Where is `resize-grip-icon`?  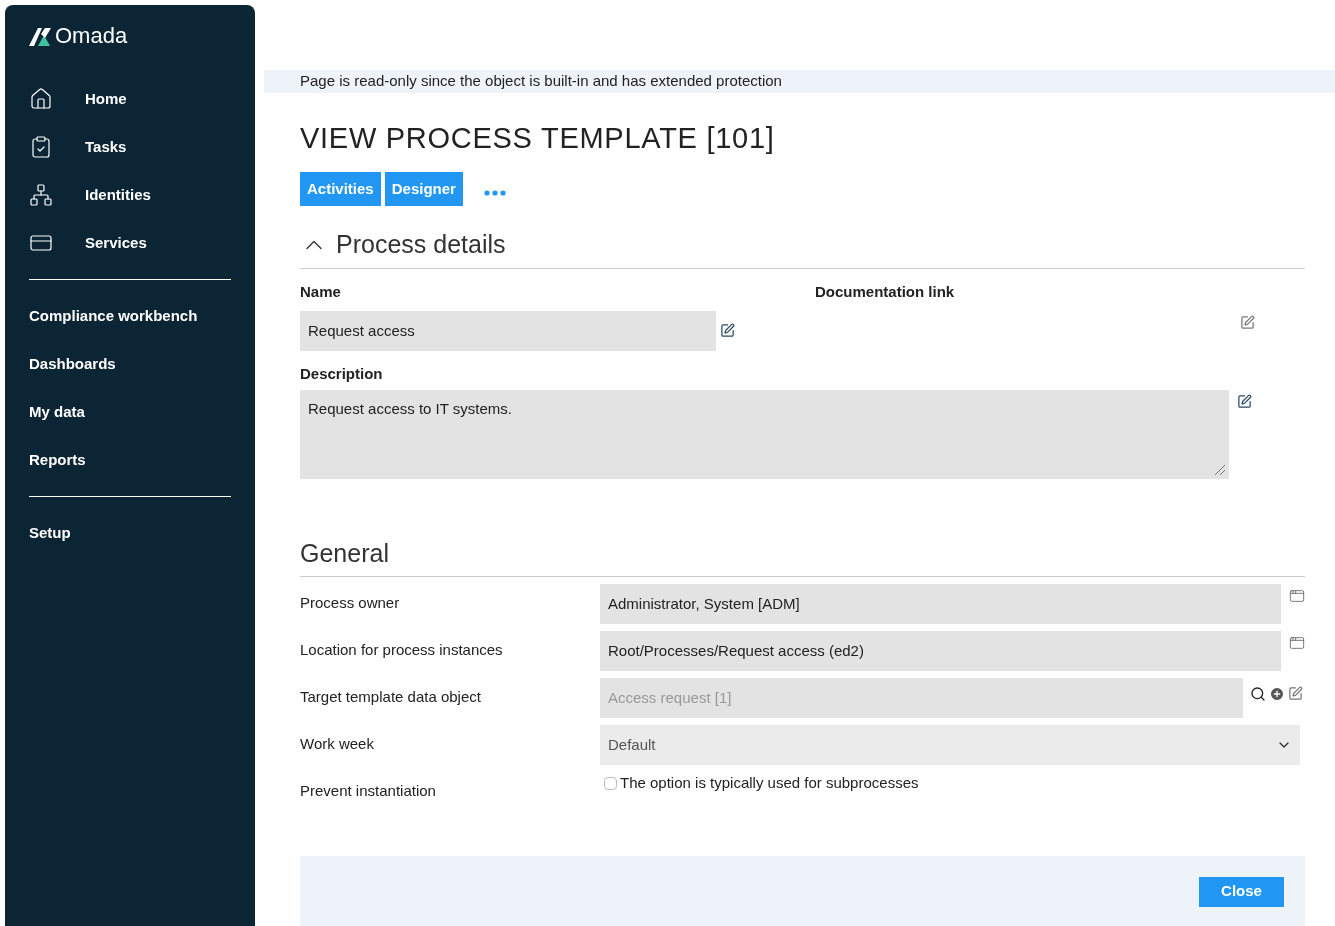
resize-grip-icon is located at coordinates (1220, 469).